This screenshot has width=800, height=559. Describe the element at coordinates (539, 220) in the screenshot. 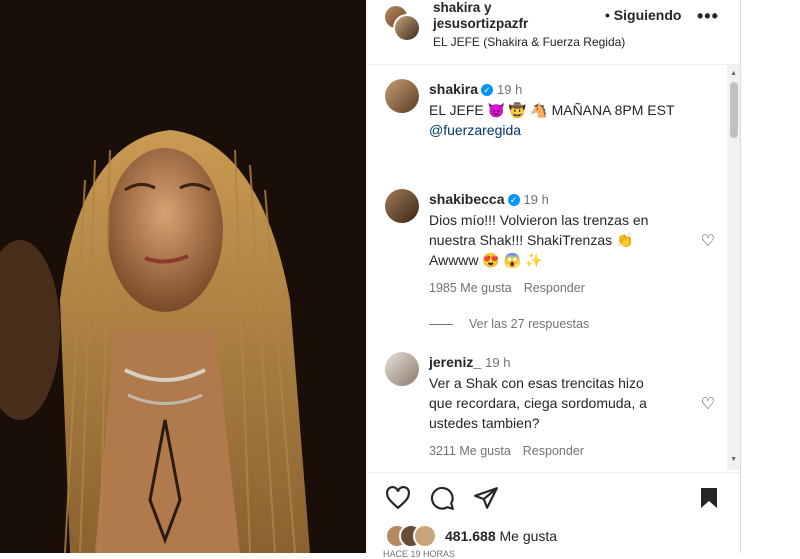

I see `comment-text-line: Dios mío!!! Volvieron las trenzas en` at that location.